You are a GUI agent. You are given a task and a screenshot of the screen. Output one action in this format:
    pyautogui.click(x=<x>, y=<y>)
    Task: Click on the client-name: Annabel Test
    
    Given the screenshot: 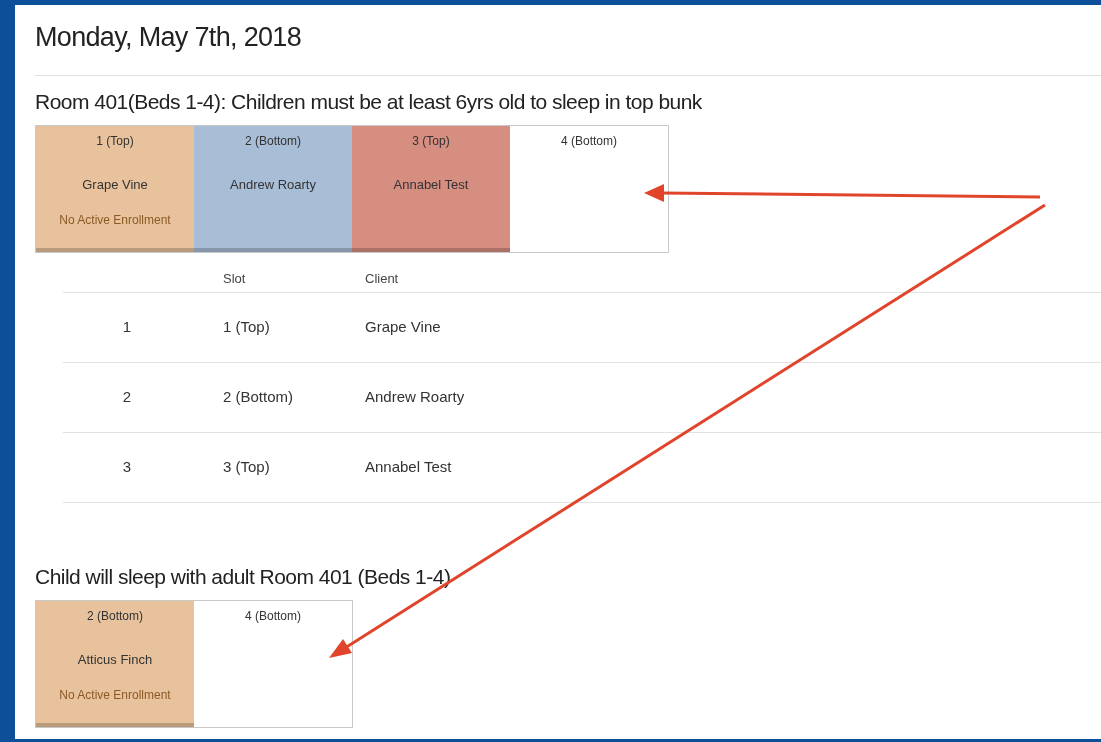 What is the action you would take?
    pyautogui.click(x=431, y=185)
    